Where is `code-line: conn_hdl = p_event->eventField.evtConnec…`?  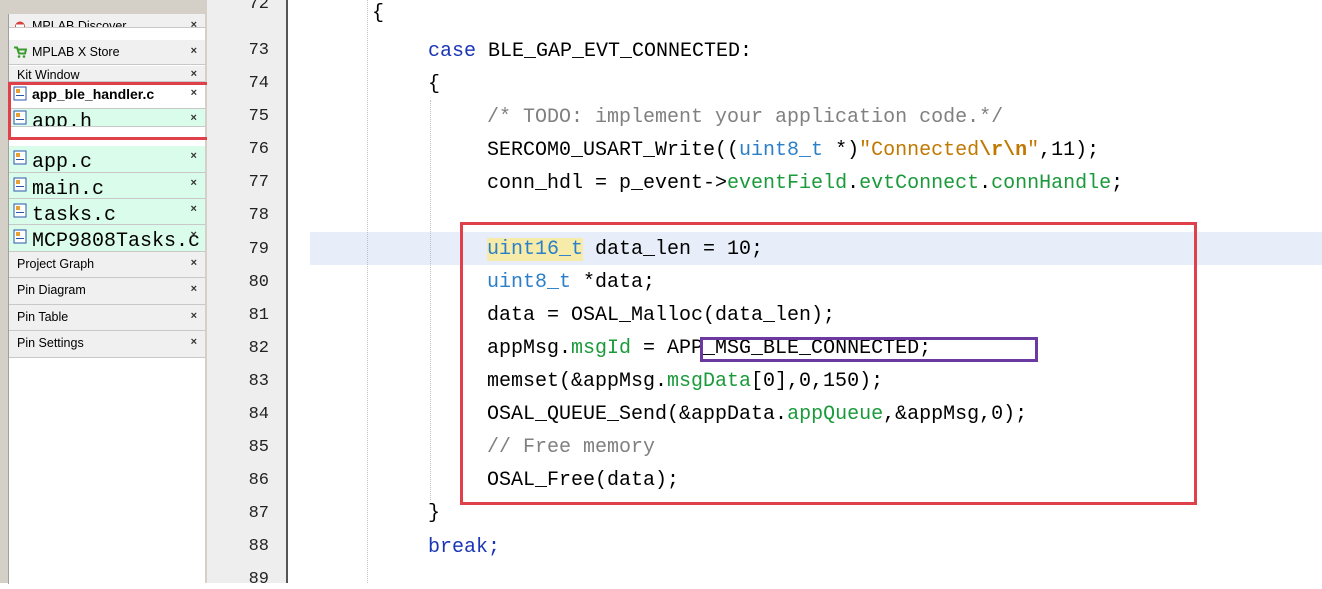
code-line: conn_hdl = p_event->eventField.evtConnec… is located at coordinates (805, 183).